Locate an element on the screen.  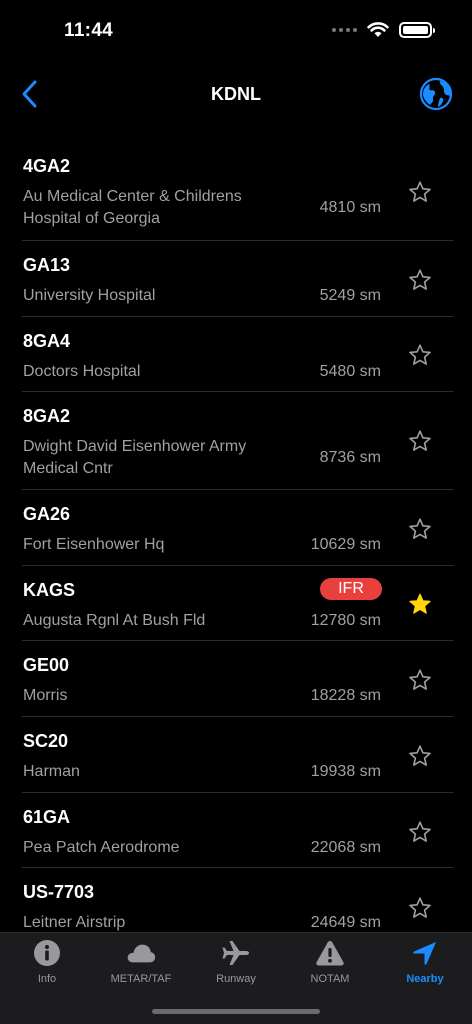
airport-row: SC20 Harman 19938 sm is located at coordinates (236, 755).